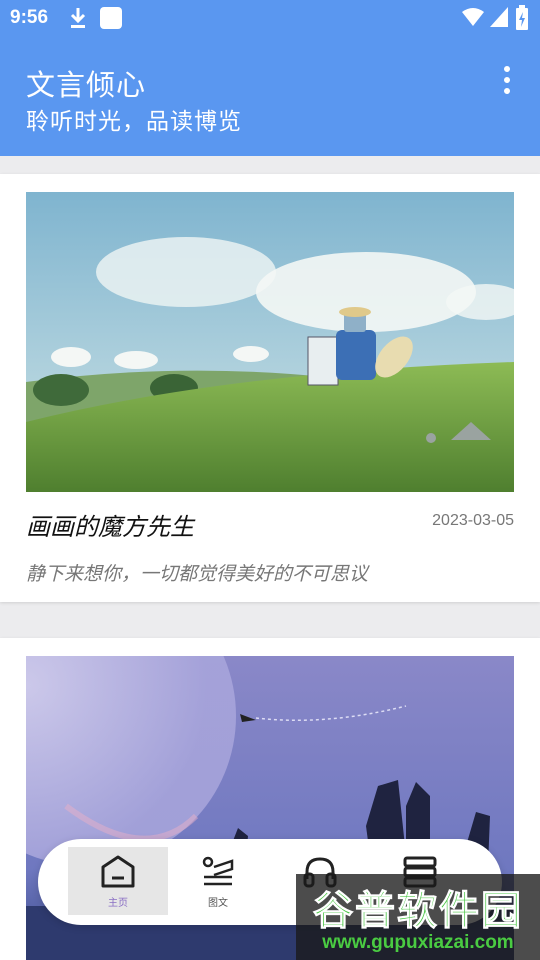  I want to click on app-bar: 文言倾心 聆听时光，品读博览, so click(270, 96).